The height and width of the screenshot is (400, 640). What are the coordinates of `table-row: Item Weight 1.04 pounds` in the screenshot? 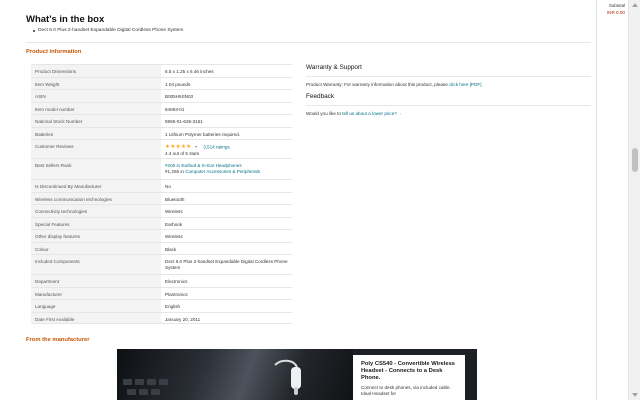 It's located at (161, 82).